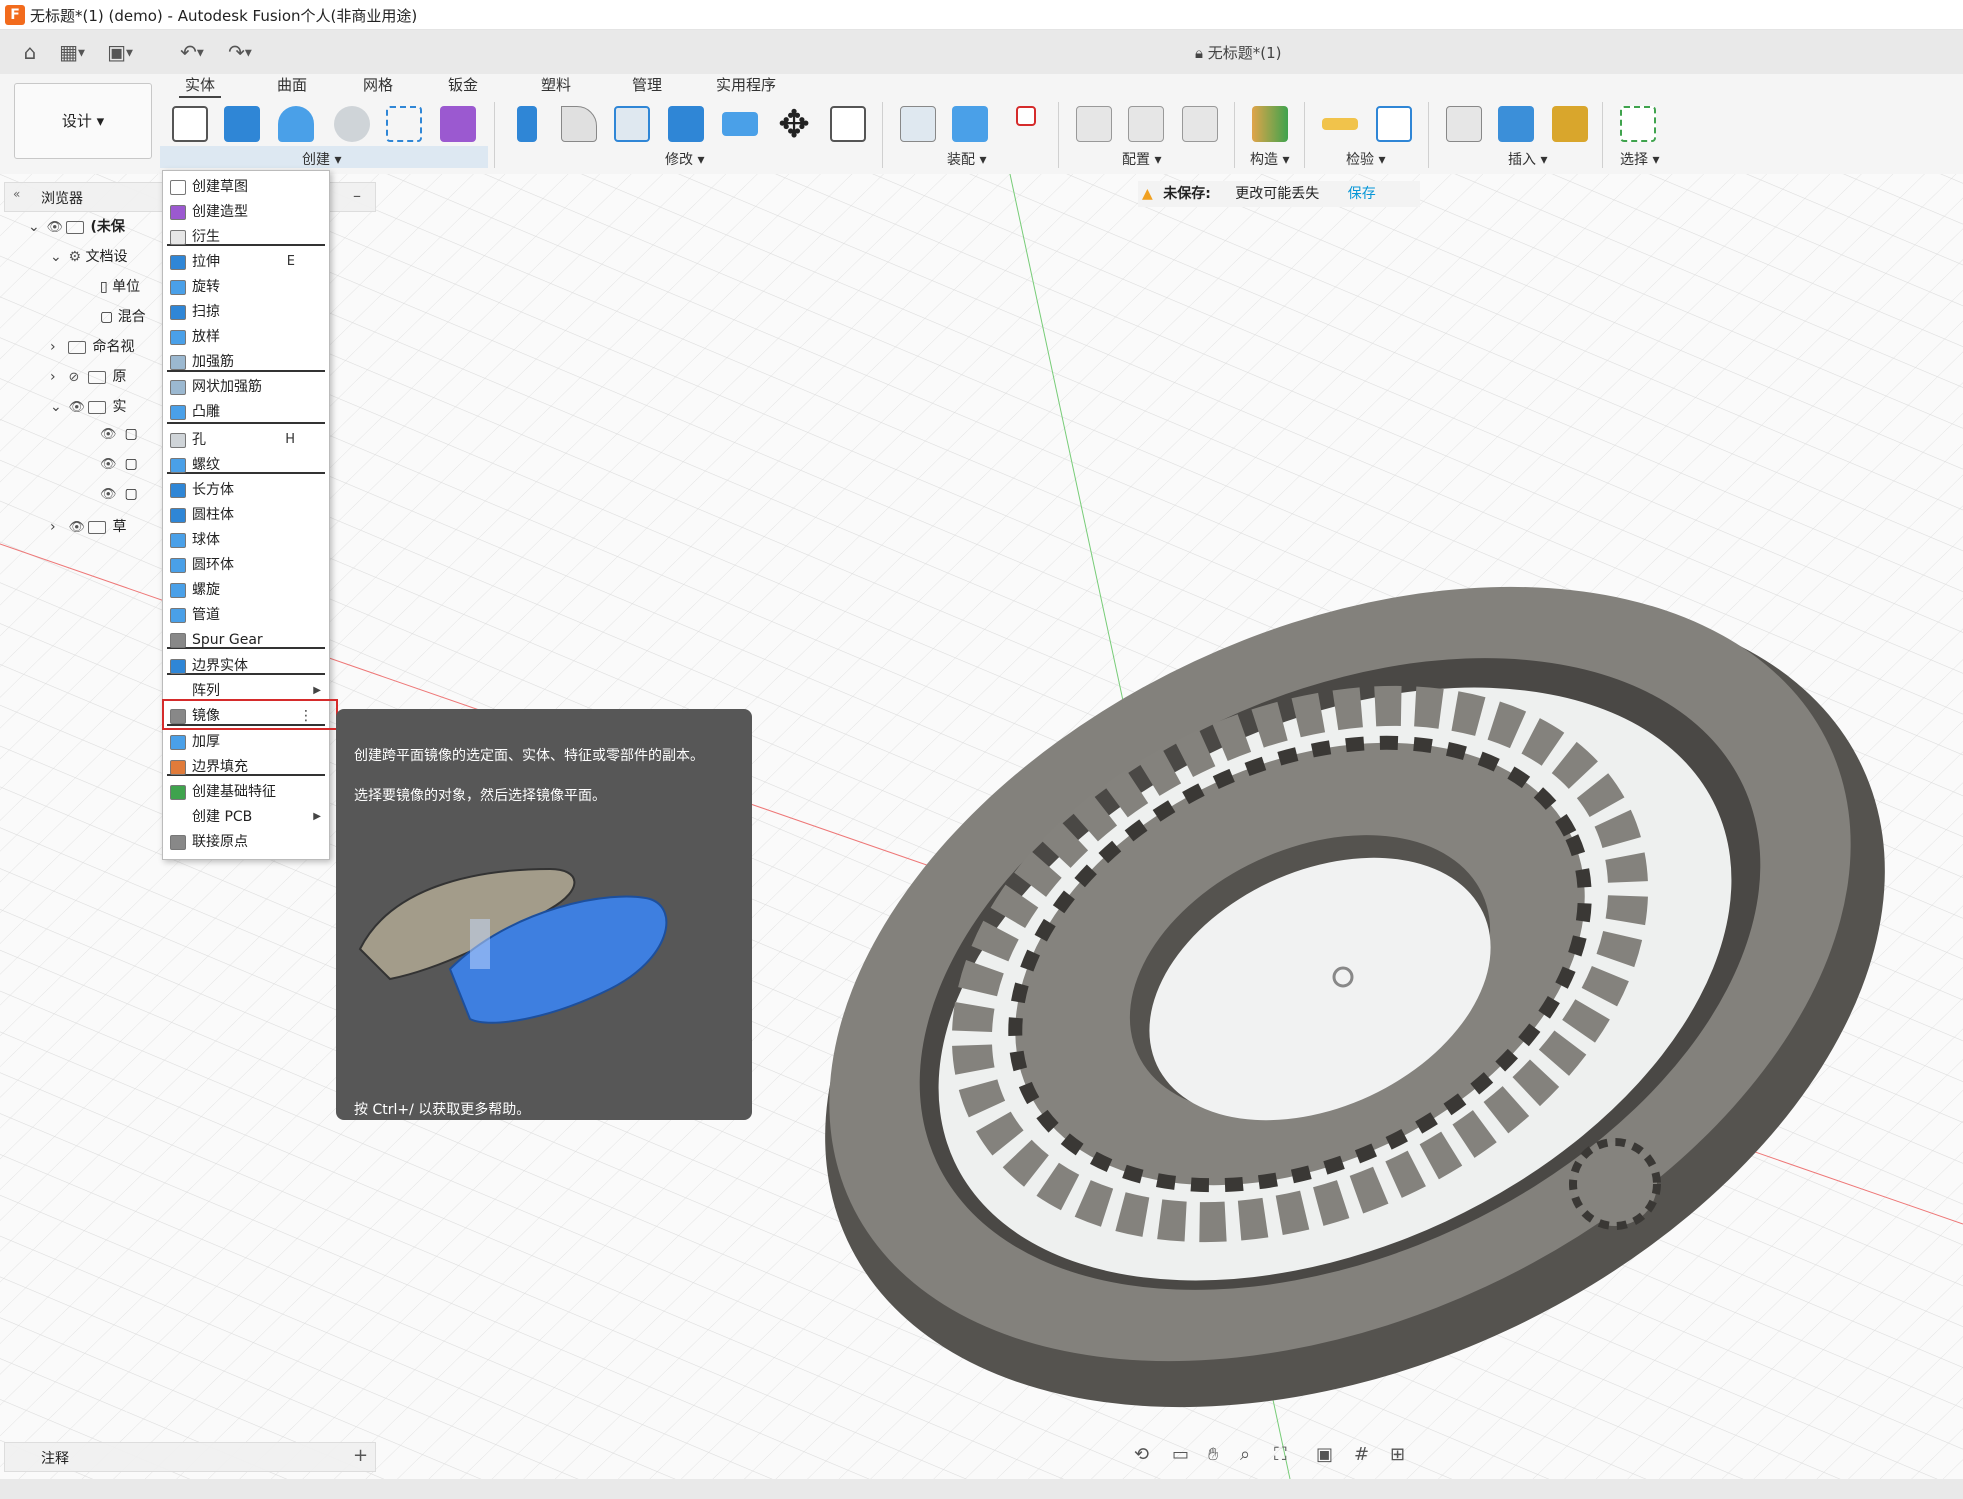 The image size is (1963, 1499). What do you see at coordinates (16, 194) in the screenshot?
I see `collapse-panel-icon: «` at bounding box center [16, 194].